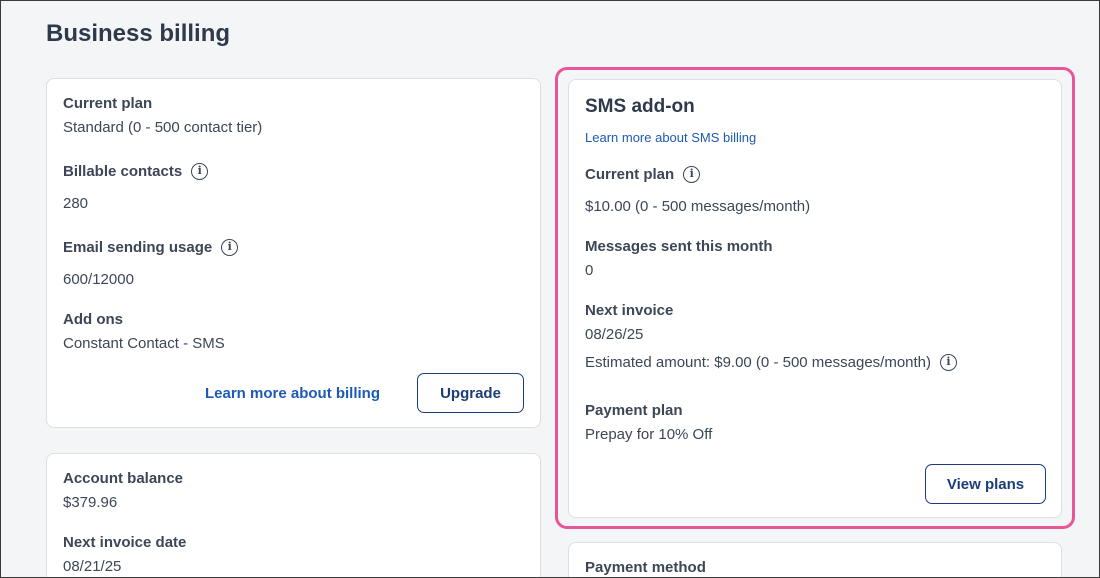 This screenshot has width=1100, height=578. I want to click on current-plan-label: Current plan, so click(108, 103).